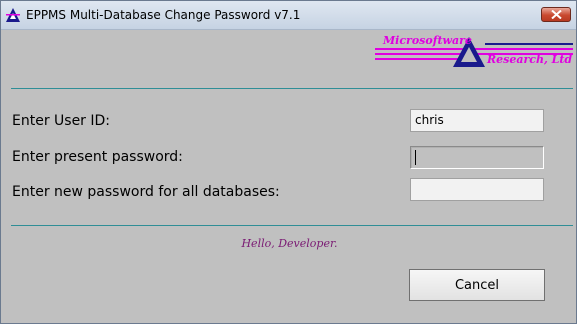 The image size is (577, 324). What do you see at coordinates (292, 225) in the screenshot?
I see `bottom-divider` at bounding box center [292, 225].